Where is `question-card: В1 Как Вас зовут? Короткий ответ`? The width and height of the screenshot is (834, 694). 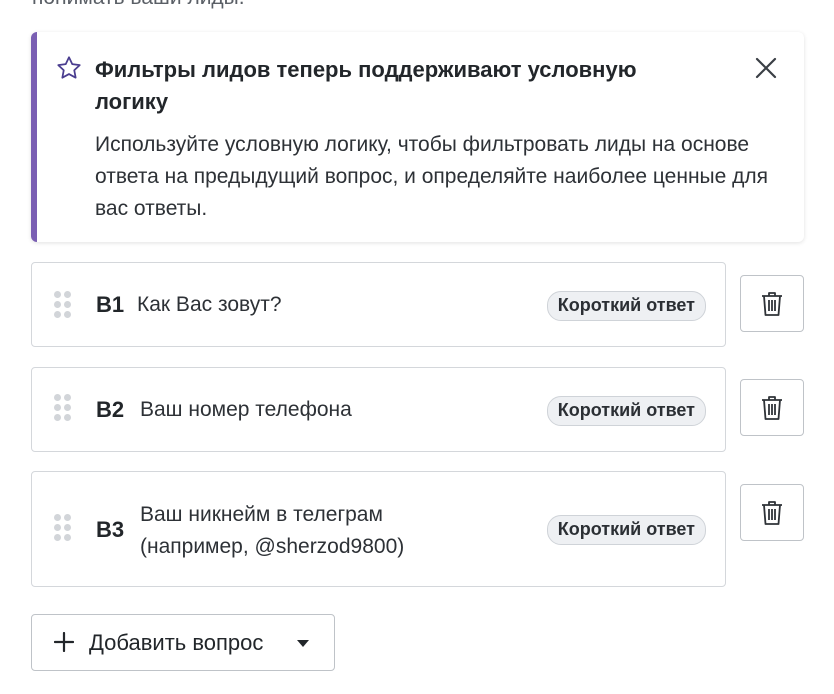
question-card: В1 Как Вас зовут? Короткий ответ is located at coordinates (378, 304).